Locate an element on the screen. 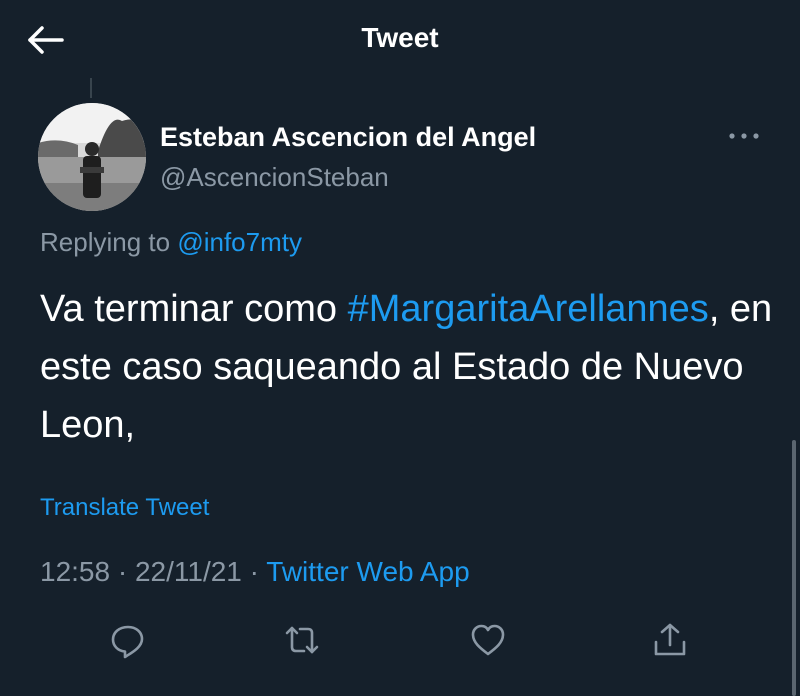 The image size is (800, 696). avatar is located at coordinates (92, 157).